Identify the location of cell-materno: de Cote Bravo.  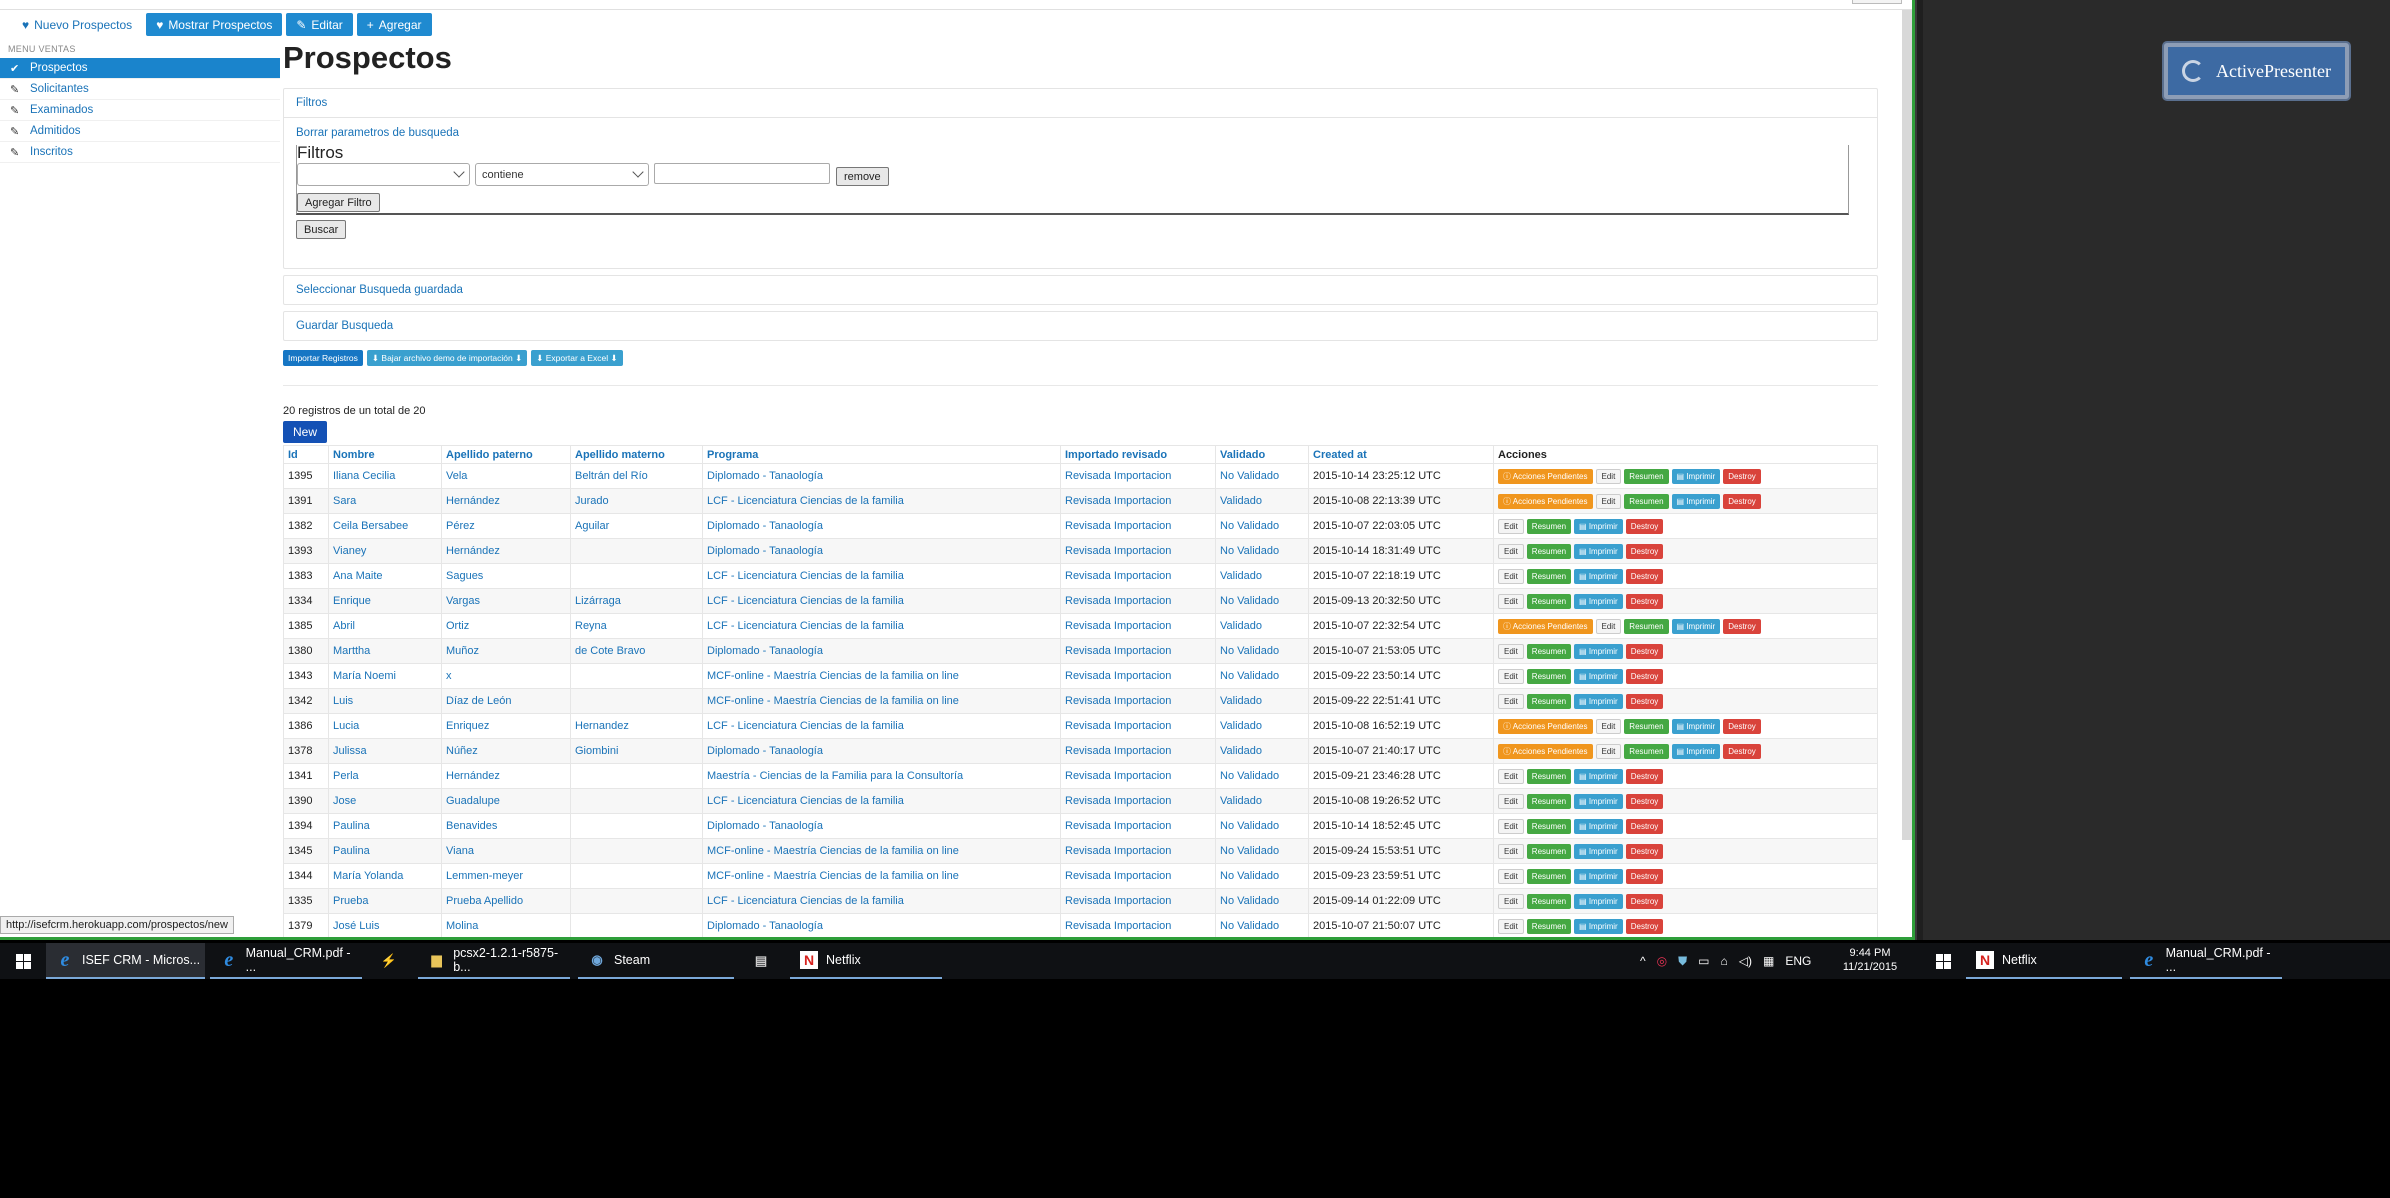
(636, 651).